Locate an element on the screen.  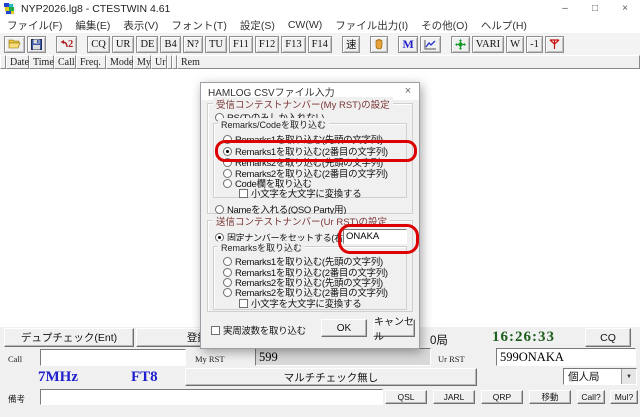
minimize-icon: – is located at coordinates (565, 8).